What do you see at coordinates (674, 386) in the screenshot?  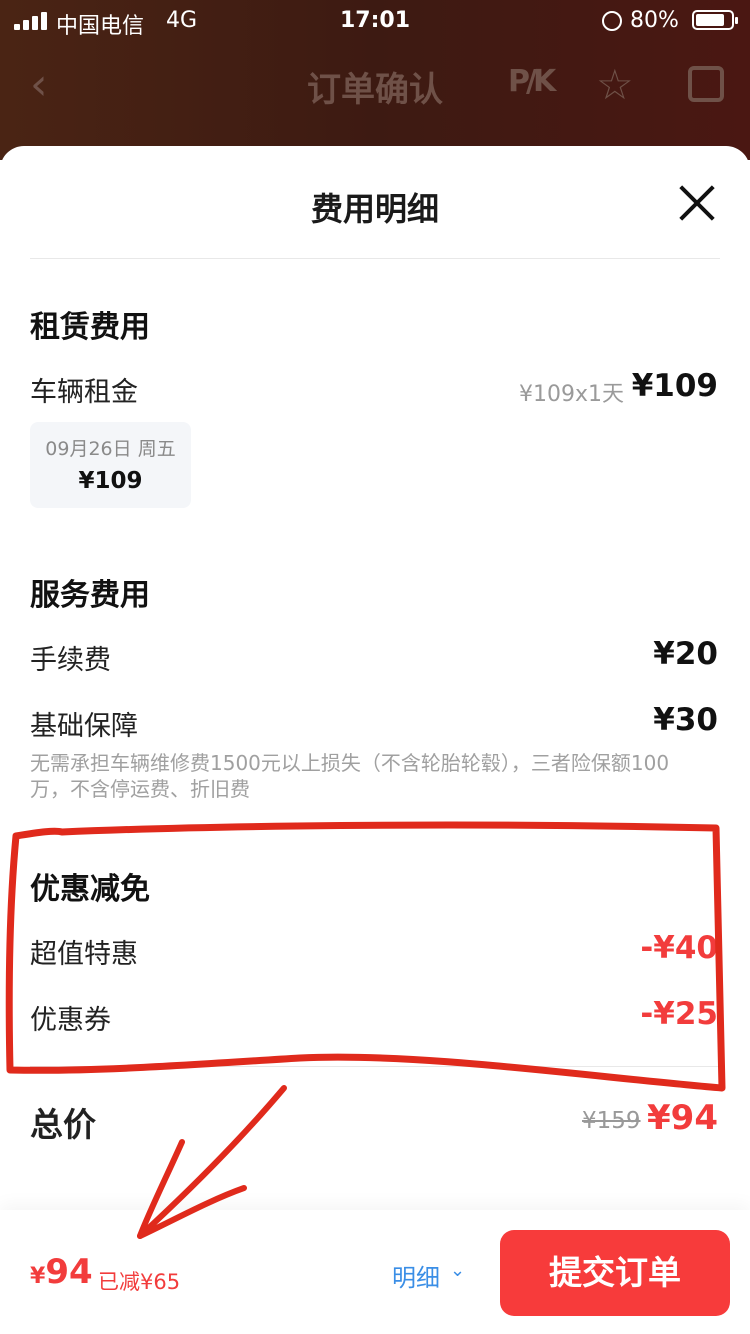 I see `rental-amount: ¥109` at bounding box center [674, 386].